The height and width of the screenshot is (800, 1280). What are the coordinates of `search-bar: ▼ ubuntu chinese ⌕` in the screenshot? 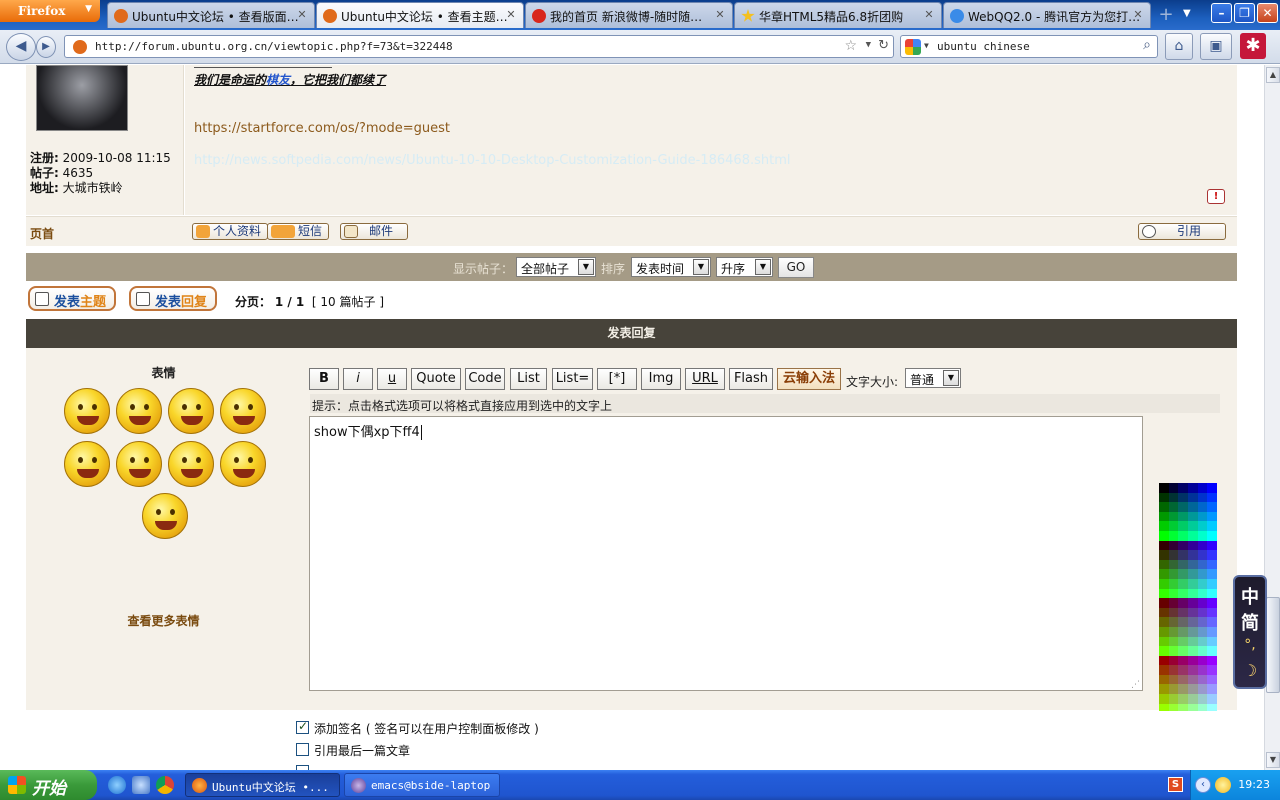 It's located at (1029, 46).